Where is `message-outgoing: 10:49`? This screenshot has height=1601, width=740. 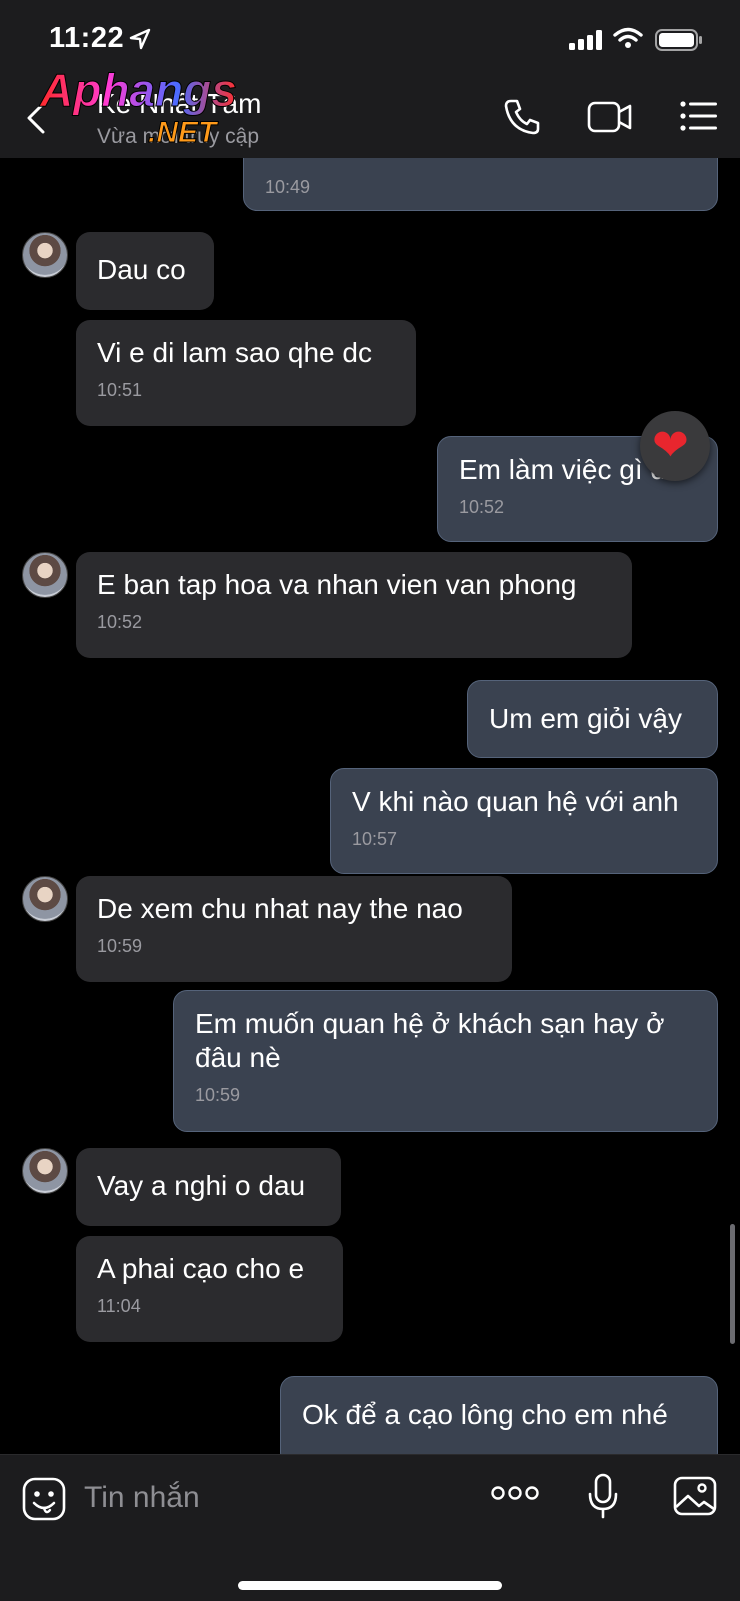
message-outgoing: 10:49 is located at coordinates (480, 184).